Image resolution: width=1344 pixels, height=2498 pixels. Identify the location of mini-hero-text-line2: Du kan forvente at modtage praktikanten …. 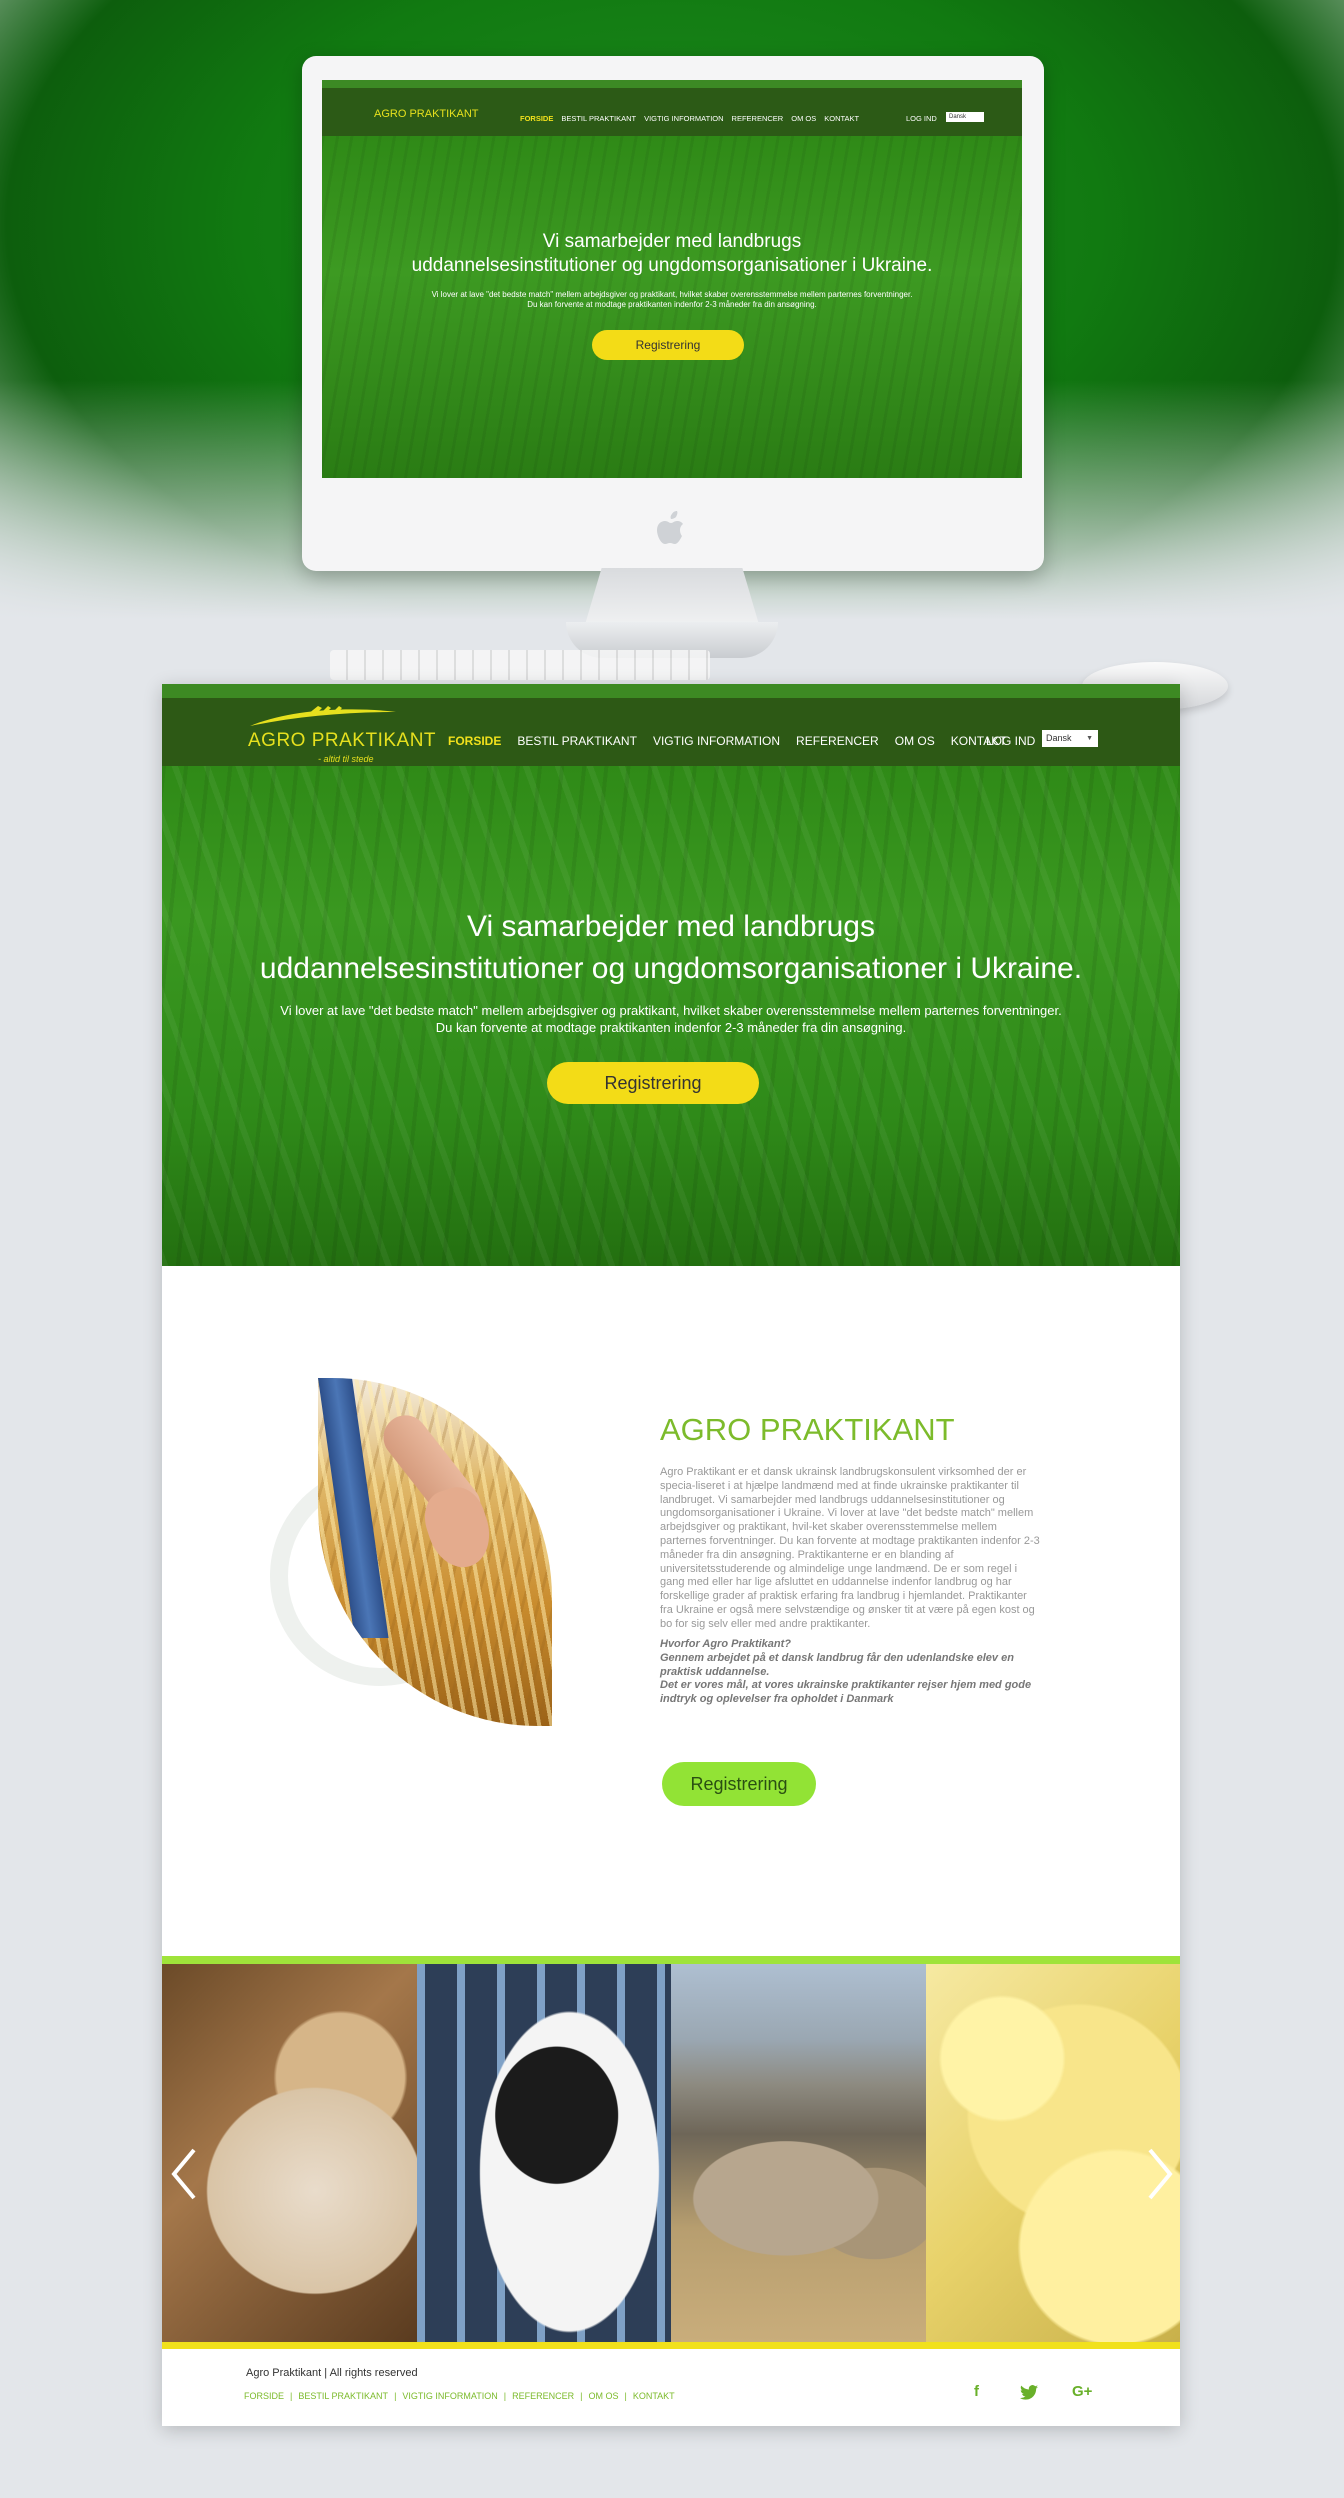
(672, 304).